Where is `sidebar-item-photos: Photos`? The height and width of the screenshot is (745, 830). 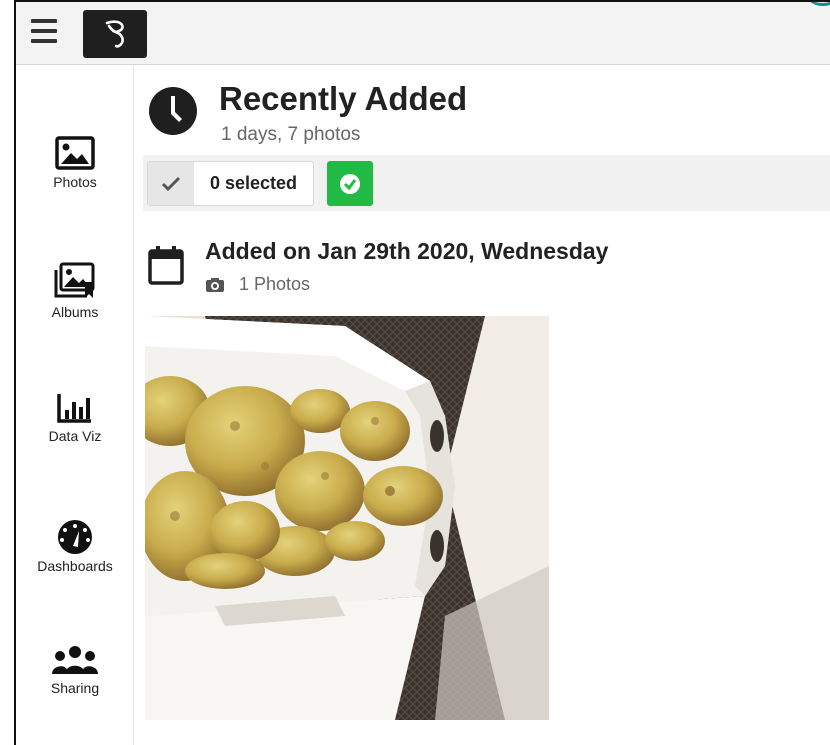
sidebar-item-photos: Photos is located at coordinates (75, 181).